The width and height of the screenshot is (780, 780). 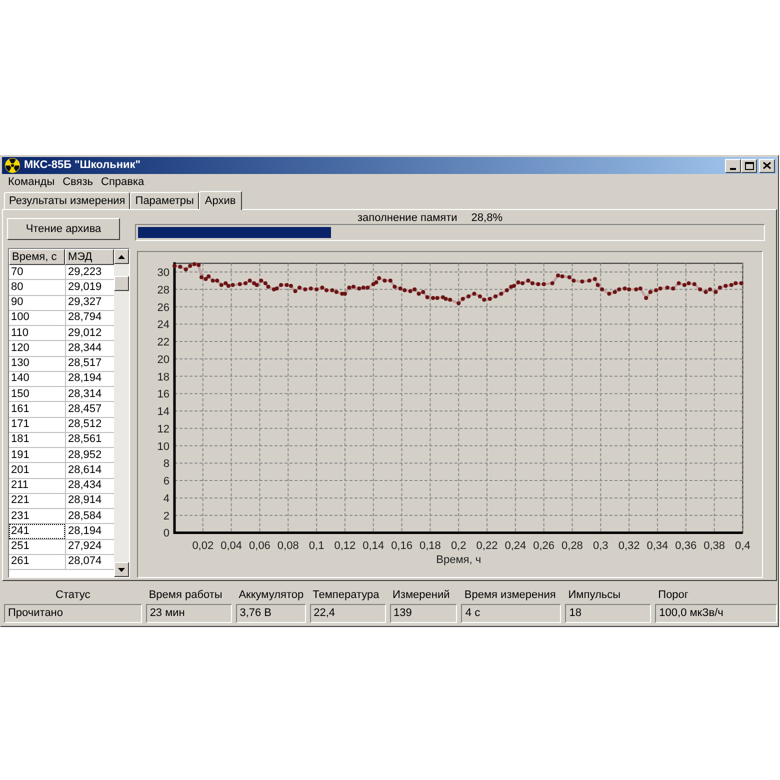 What do you see at coordinates (73, 596) in the screenshot?
I see `status-column-header: Статус` at bounding box center [73, 596].